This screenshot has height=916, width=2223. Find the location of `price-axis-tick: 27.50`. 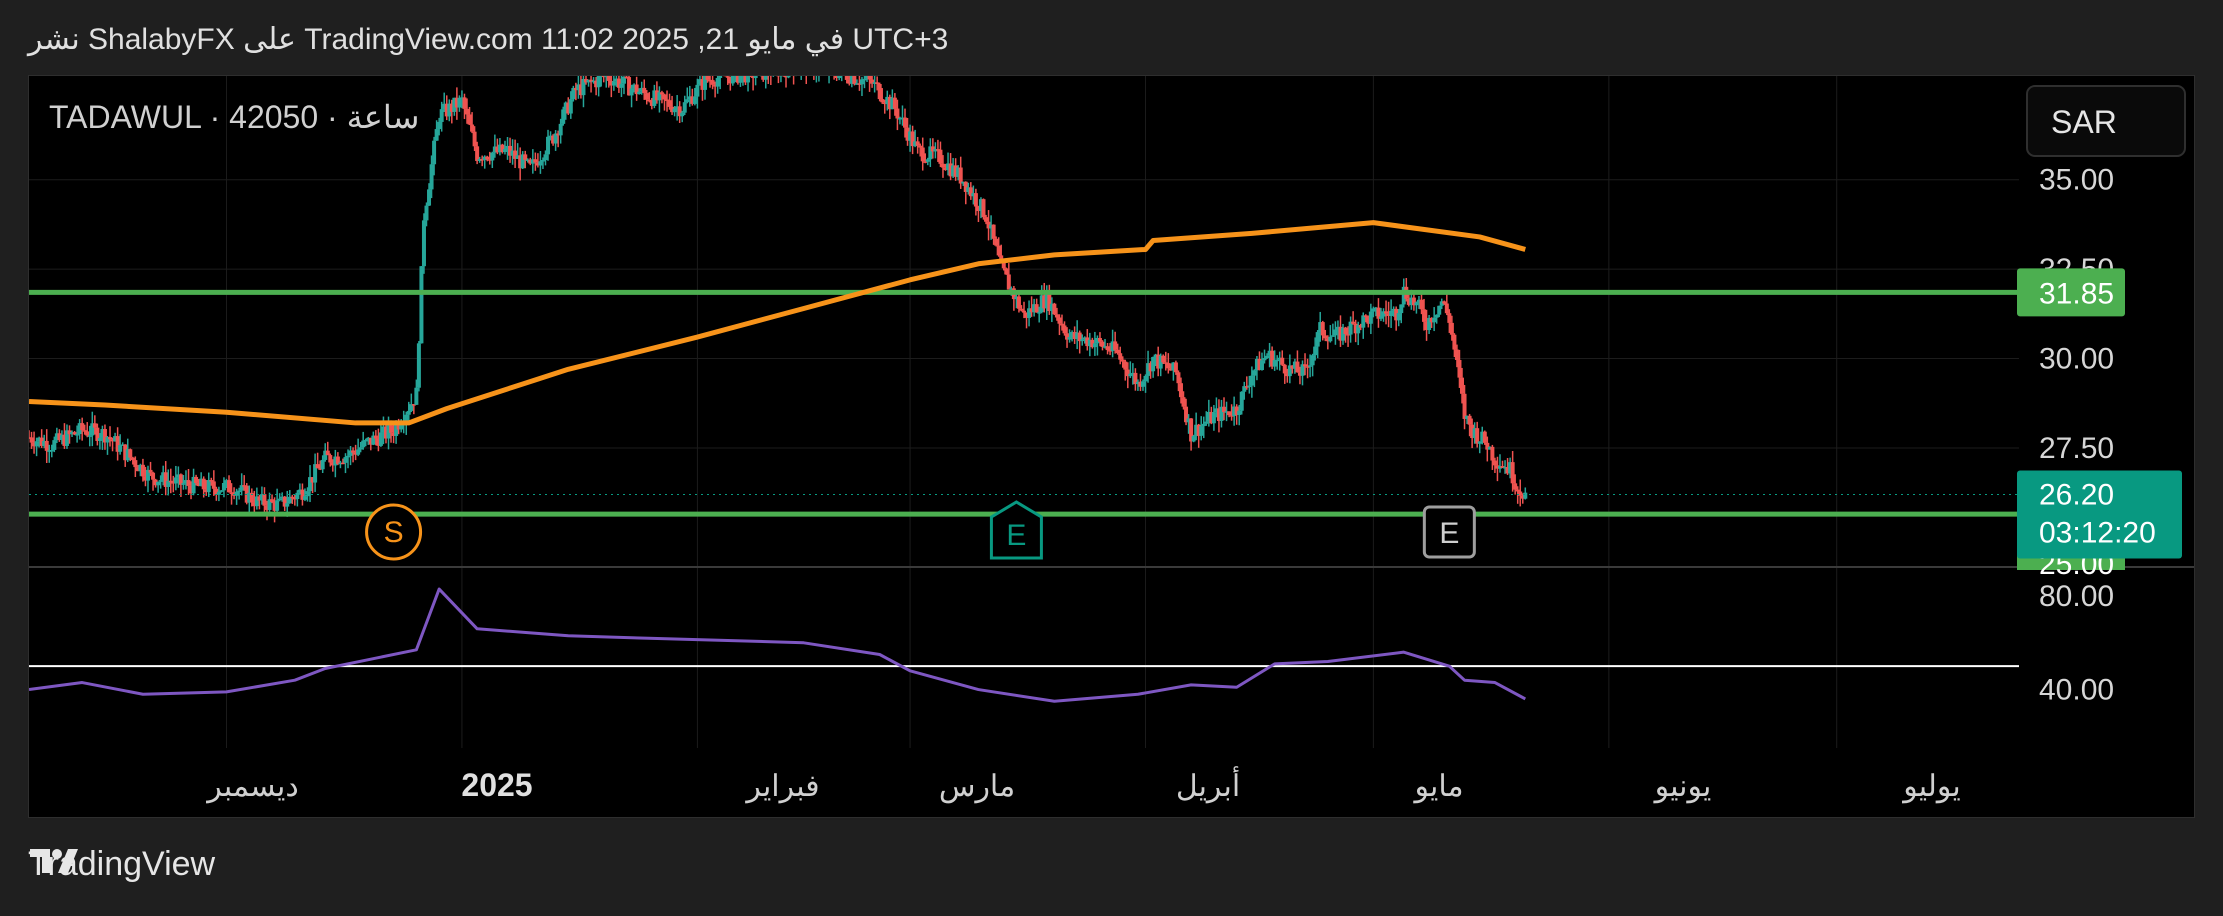

price-axis-tick: 27.50 is located at coordinates (2076, 448).